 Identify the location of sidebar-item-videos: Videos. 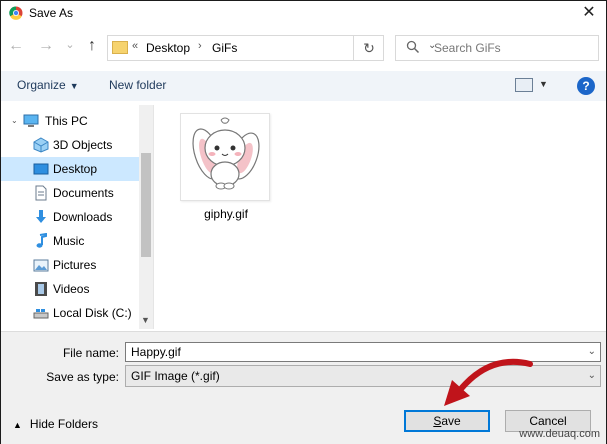
(70, 289).